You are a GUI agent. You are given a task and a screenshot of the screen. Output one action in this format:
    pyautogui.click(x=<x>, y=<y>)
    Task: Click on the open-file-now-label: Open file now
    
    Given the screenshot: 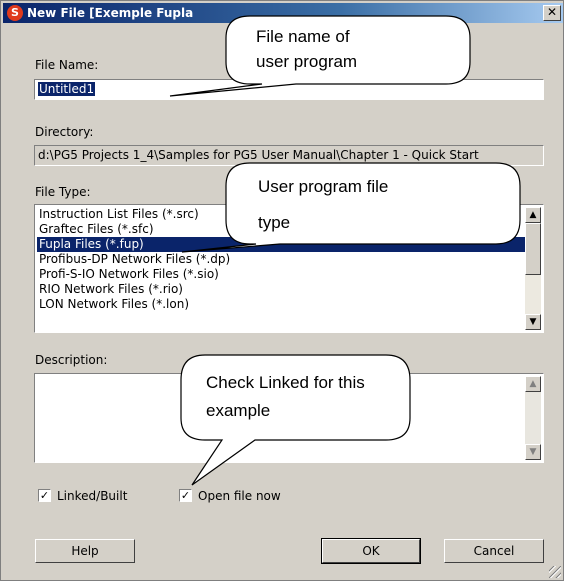 What is the action you would take?
    pyautogui.click(x=239, y=496)
    